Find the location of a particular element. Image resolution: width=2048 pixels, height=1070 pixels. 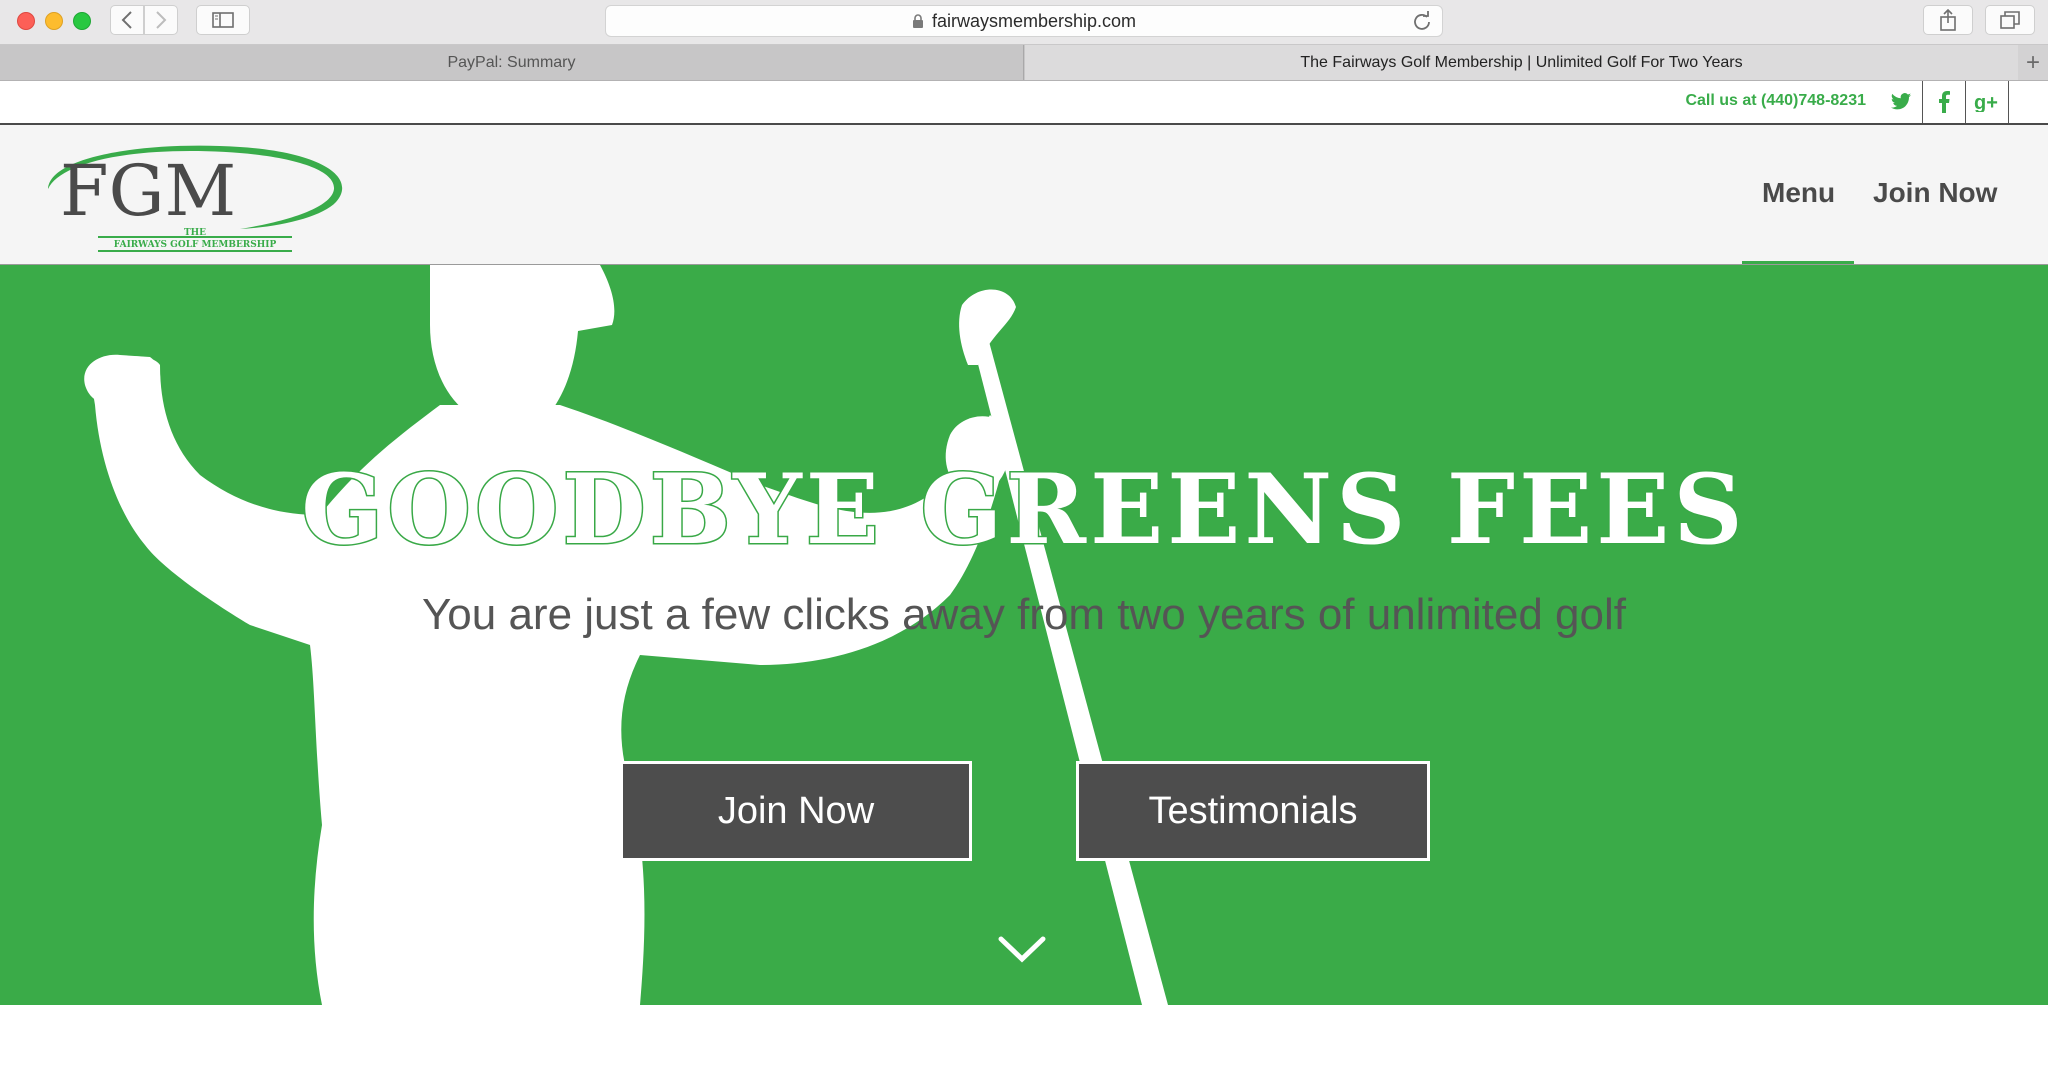

sidebar-icon is located at coordinates (223, 20).